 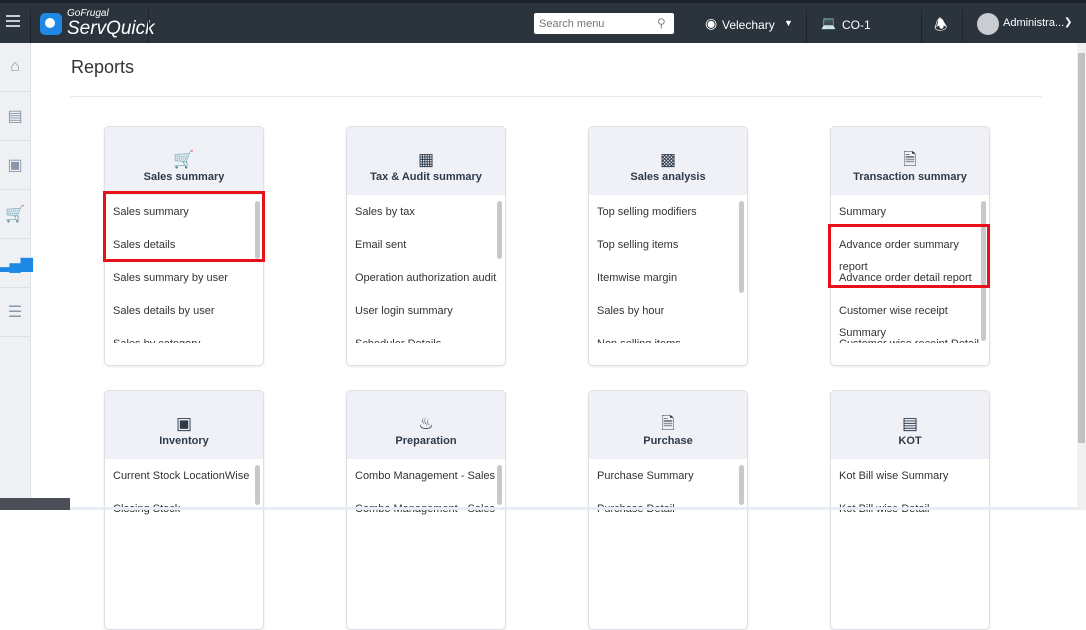 I want to click on search-icon: ⚲, so click(x=661, y=23).